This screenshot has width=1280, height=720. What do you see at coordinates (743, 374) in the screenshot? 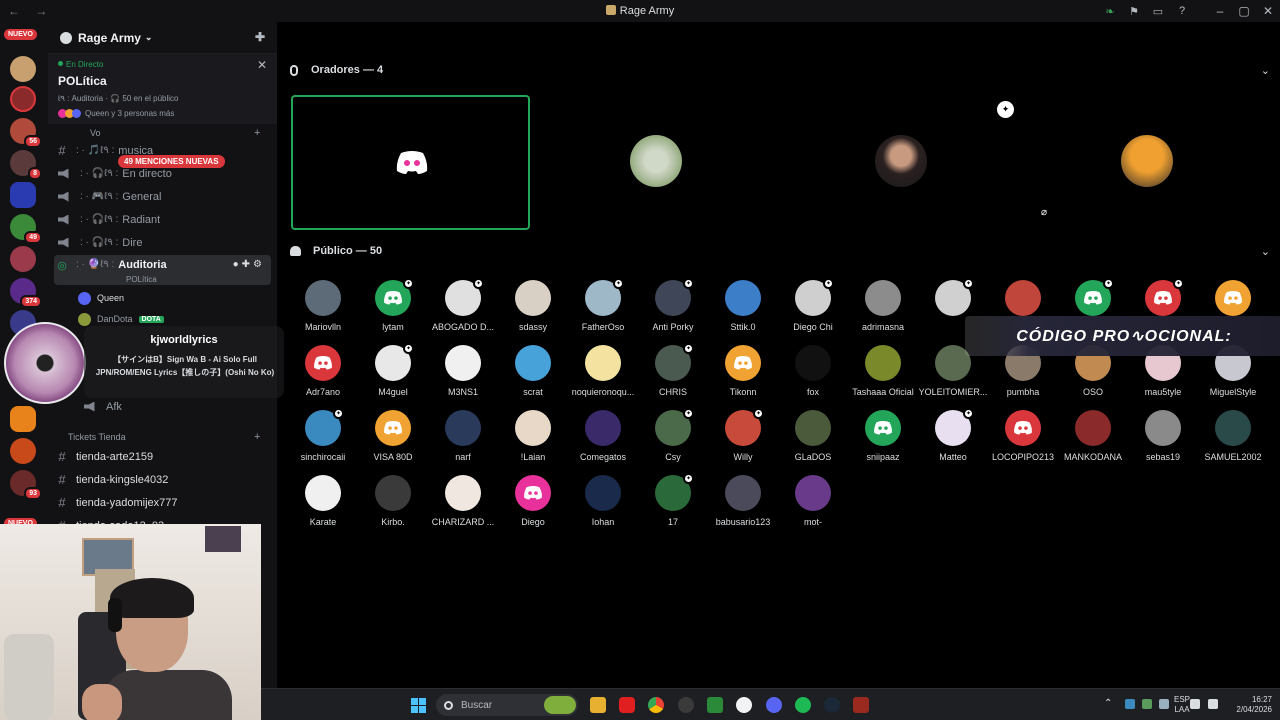
I see `audience-member: Tikonn` at bounding box center [743, 374].